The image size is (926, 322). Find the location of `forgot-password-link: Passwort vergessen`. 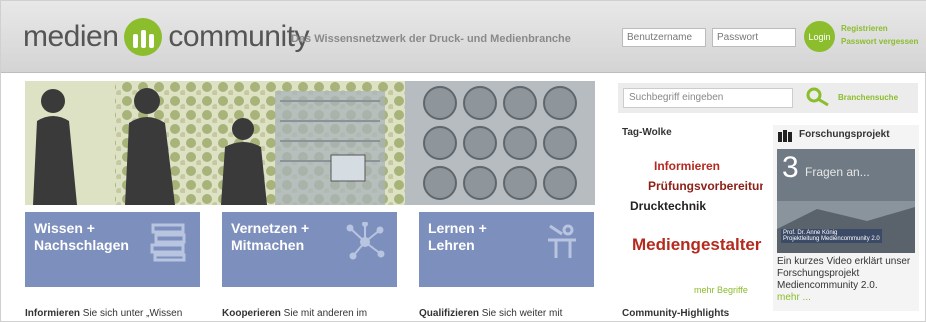

forgot-password-link: Passwort vergessen is located at coordinates (879, 41).